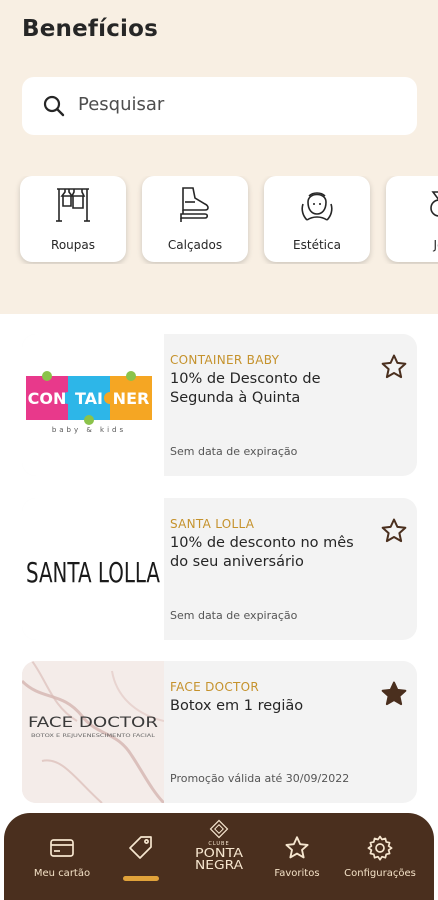 The width and height of the screenshot is (438, 900). I want to click on nav-club-home: CLUBE PONTA NEGRA, so click(219, 856).